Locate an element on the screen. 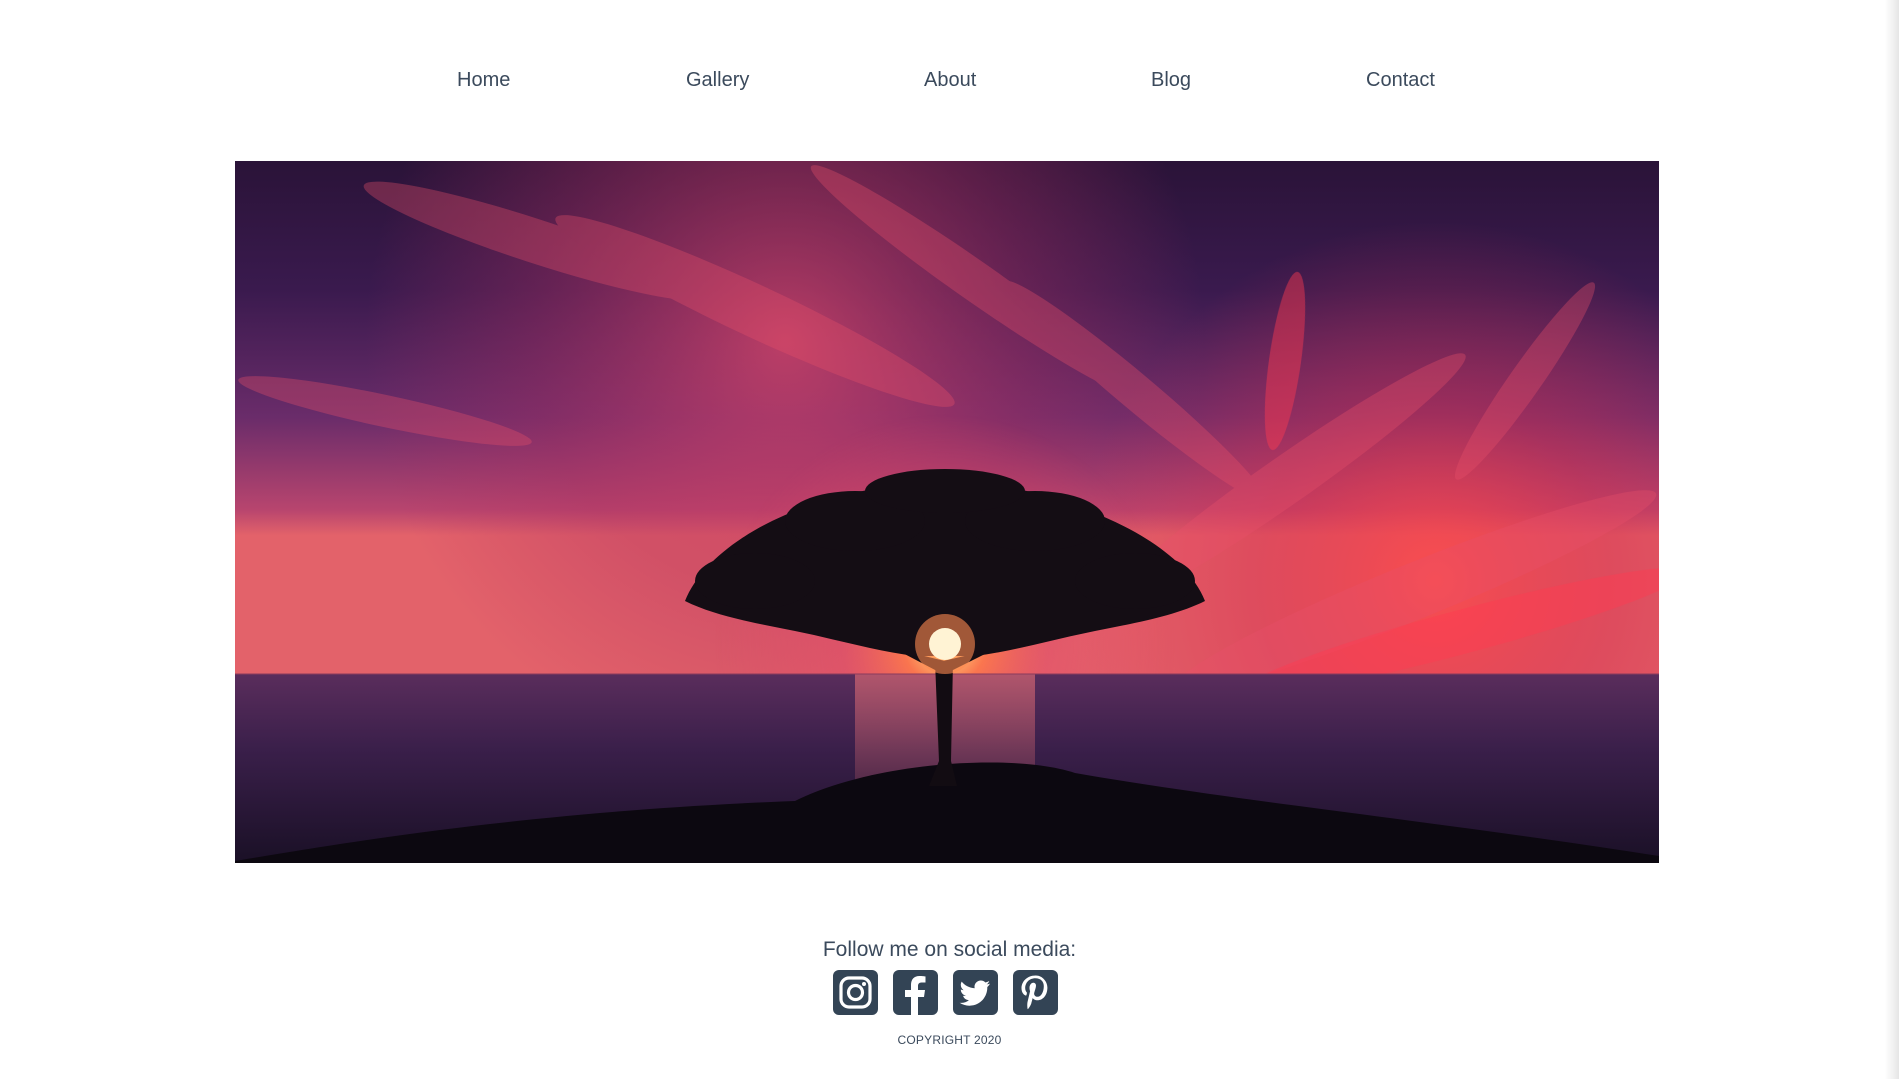 The image size is (1899, 1079). nav-contact: Contact is located at coordinates (1400, 80).